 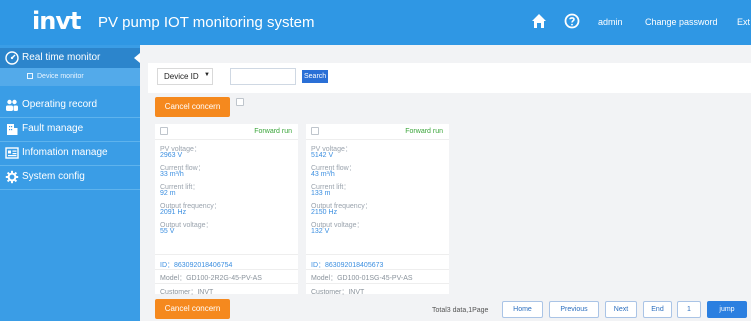 I want to click on invt-logo: invt, so click(x=56, y=21).